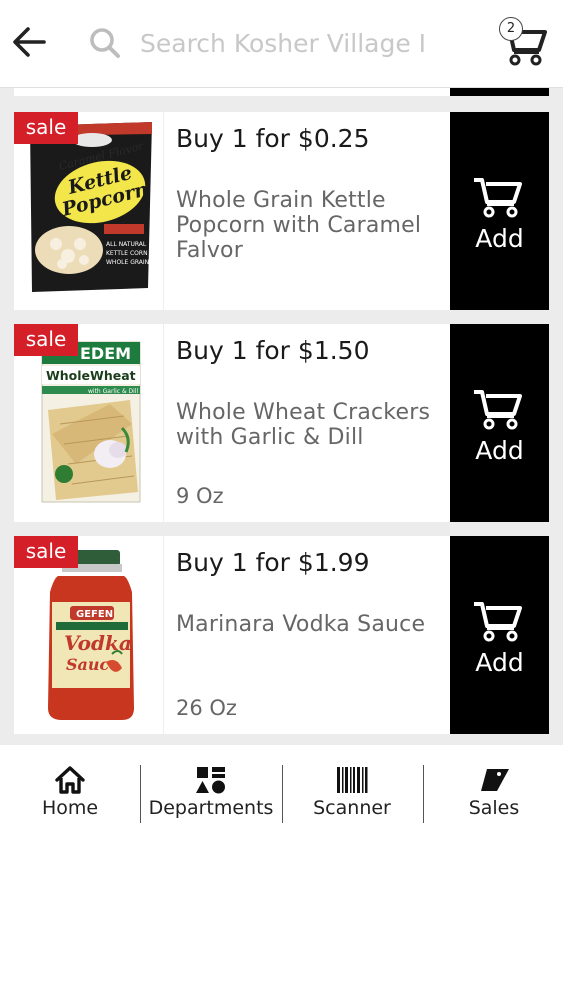 The width and height of the screenshot is (563, 1000). Describe the element at coordinates (98, 643) in the screenshot. I see `svg-text: Vodka` at that location.